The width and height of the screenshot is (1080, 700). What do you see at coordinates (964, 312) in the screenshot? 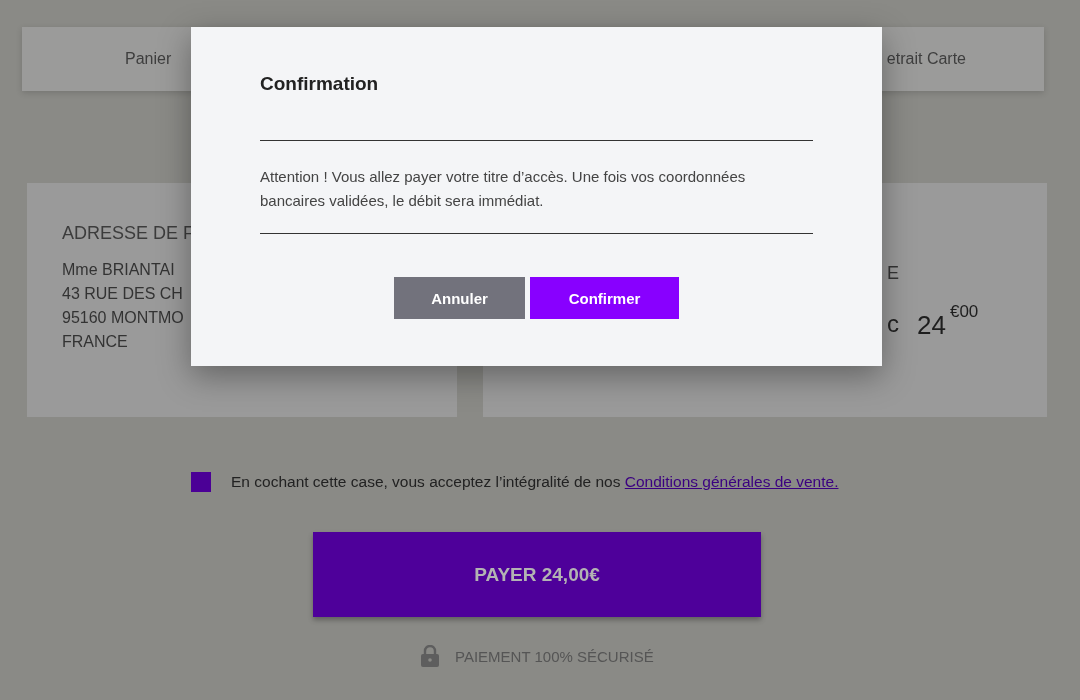
I see `price-cents: €00` at bounding box center [964, 312].